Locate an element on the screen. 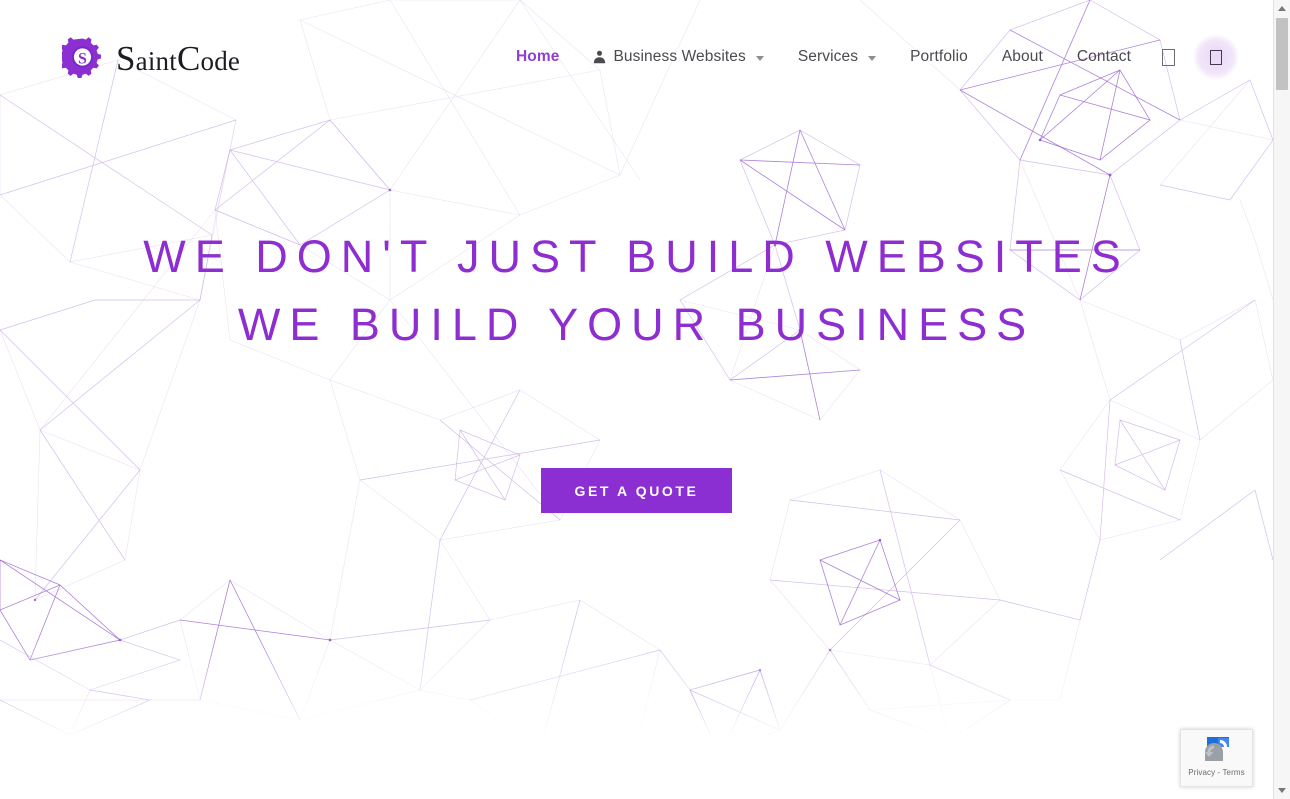 The width and height of the screenshot is (1290, 799). menu-icon is located at coordinates (1216, 57).